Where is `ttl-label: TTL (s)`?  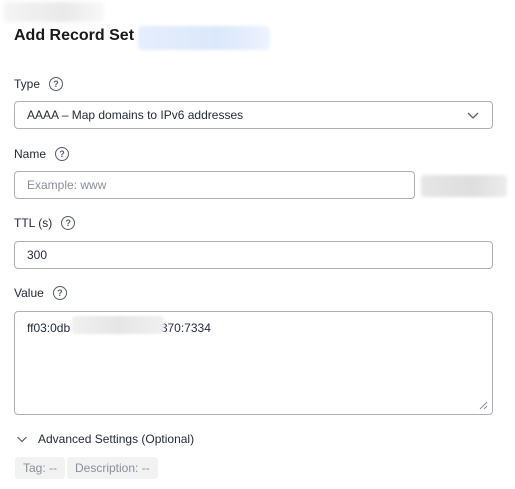
ttl-label: TTL (s) is located at coordinates (33, 223).